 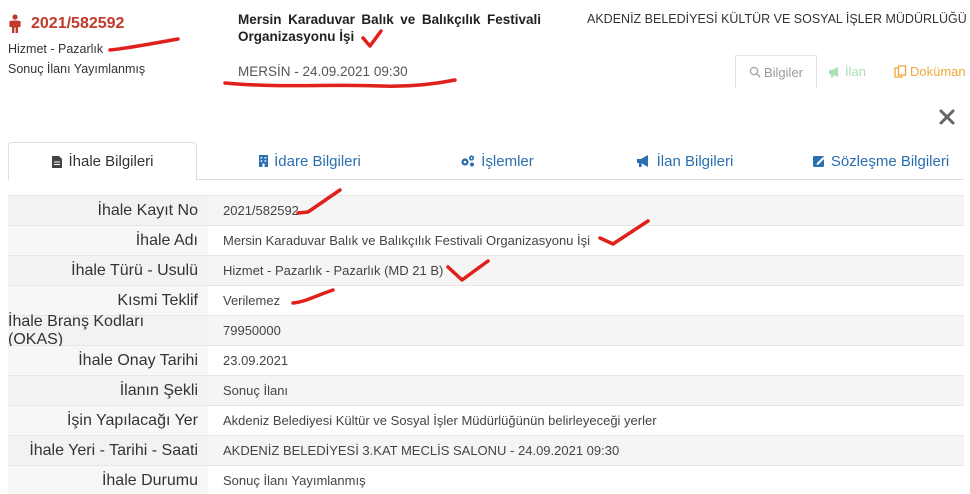 I want to click on table-row: İhale Durumu Sonuç İlanı Yayımlanmış, so click(x=486, y=479).